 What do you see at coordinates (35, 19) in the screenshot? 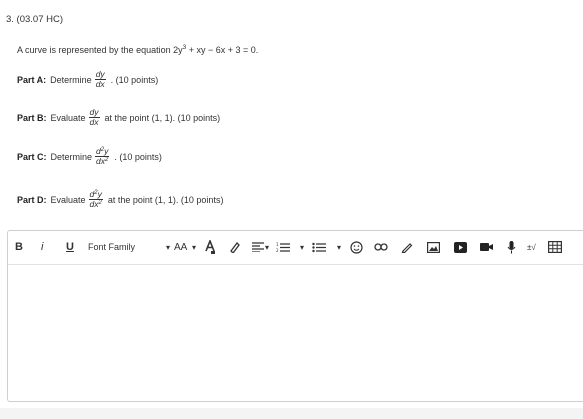
I see `question-number: 3. (03.07 HC)` at bounding box center [35, 19].